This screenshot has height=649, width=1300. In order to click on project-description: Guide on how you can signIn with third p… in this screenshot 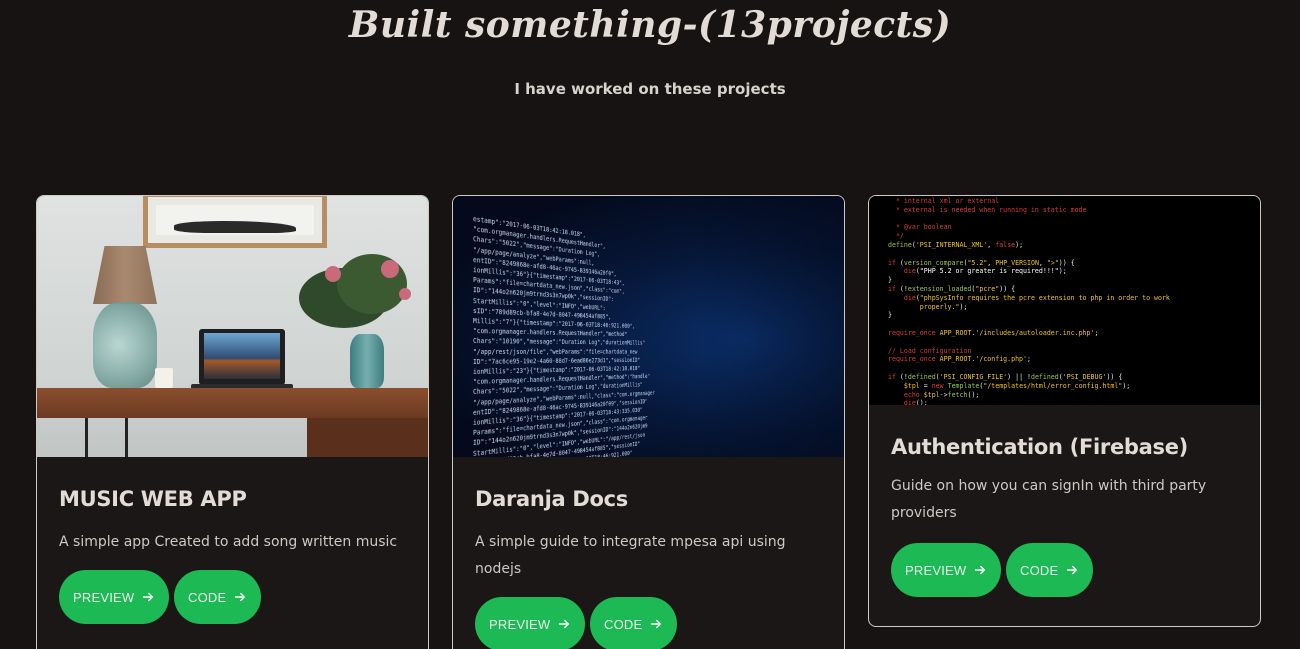, I will do `click(1064, 500)`.